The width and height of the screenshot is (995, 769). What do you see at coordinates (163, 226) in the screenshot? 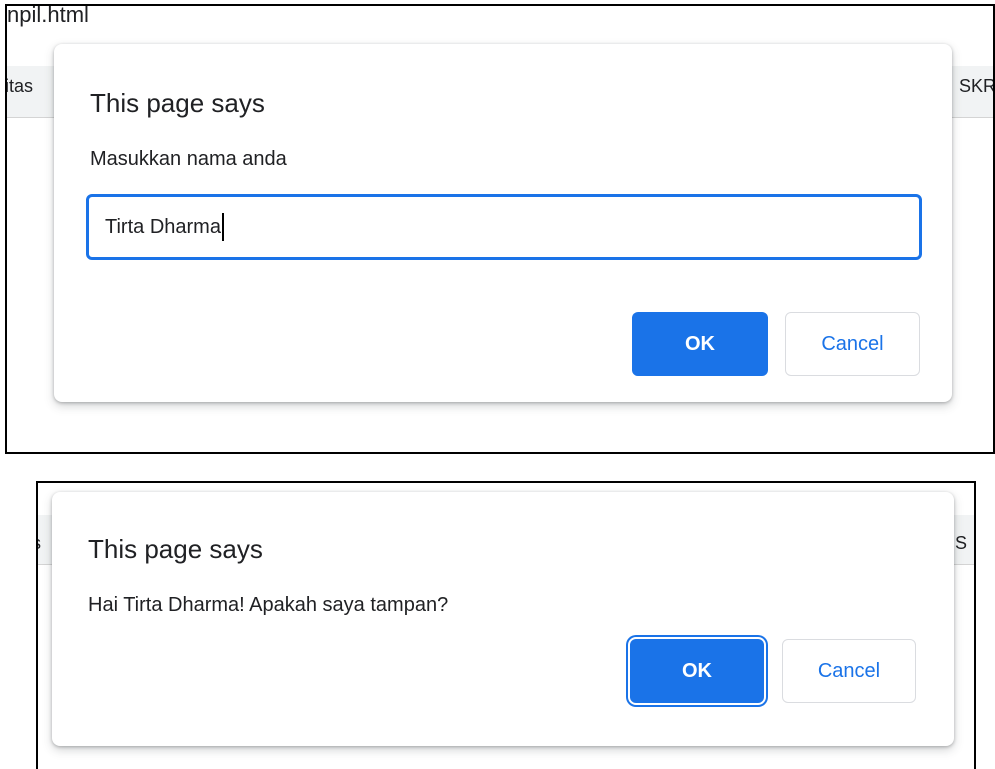
I see `prompt-input-value: Tirta Dharma` at bounding box center [163, 226].